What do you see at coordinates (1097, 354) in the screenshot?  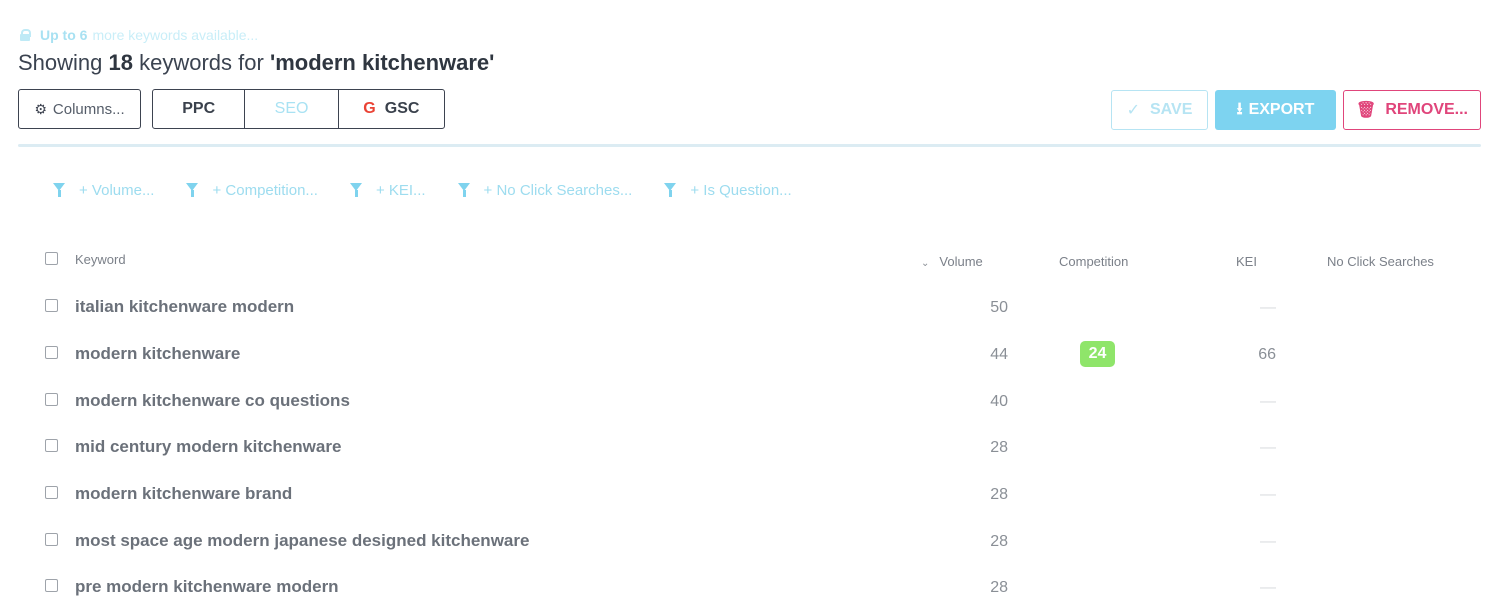 I see `competition-badge: 24` at bounding box center [1097, 354].